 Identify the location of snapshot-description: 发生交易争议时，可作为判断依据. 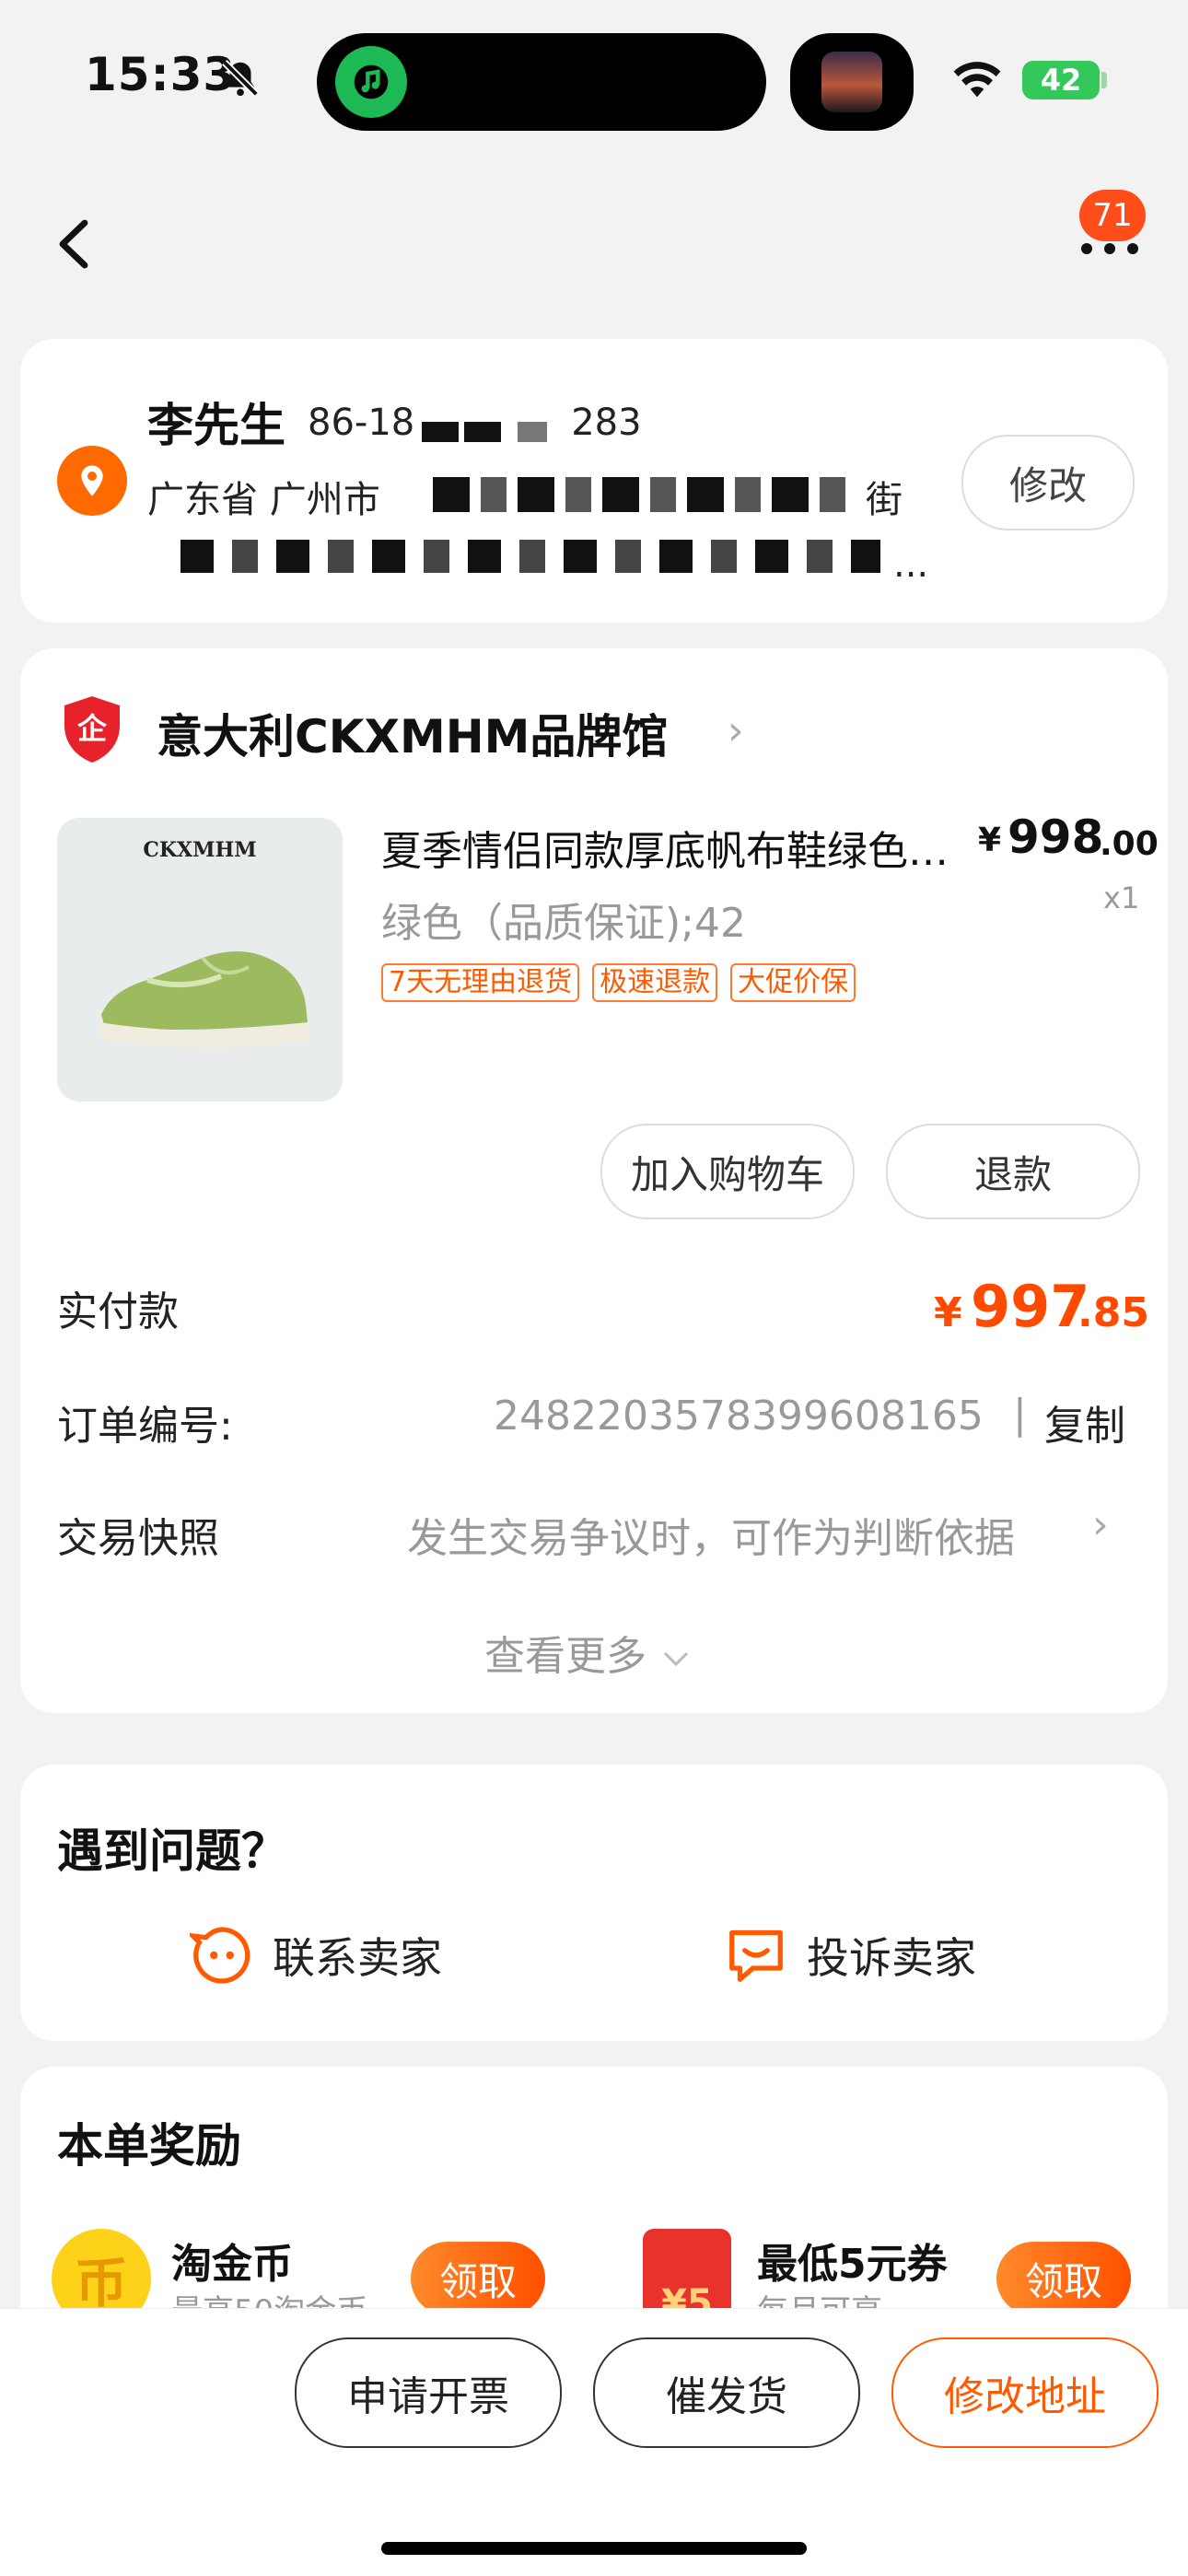
(711, 1534).